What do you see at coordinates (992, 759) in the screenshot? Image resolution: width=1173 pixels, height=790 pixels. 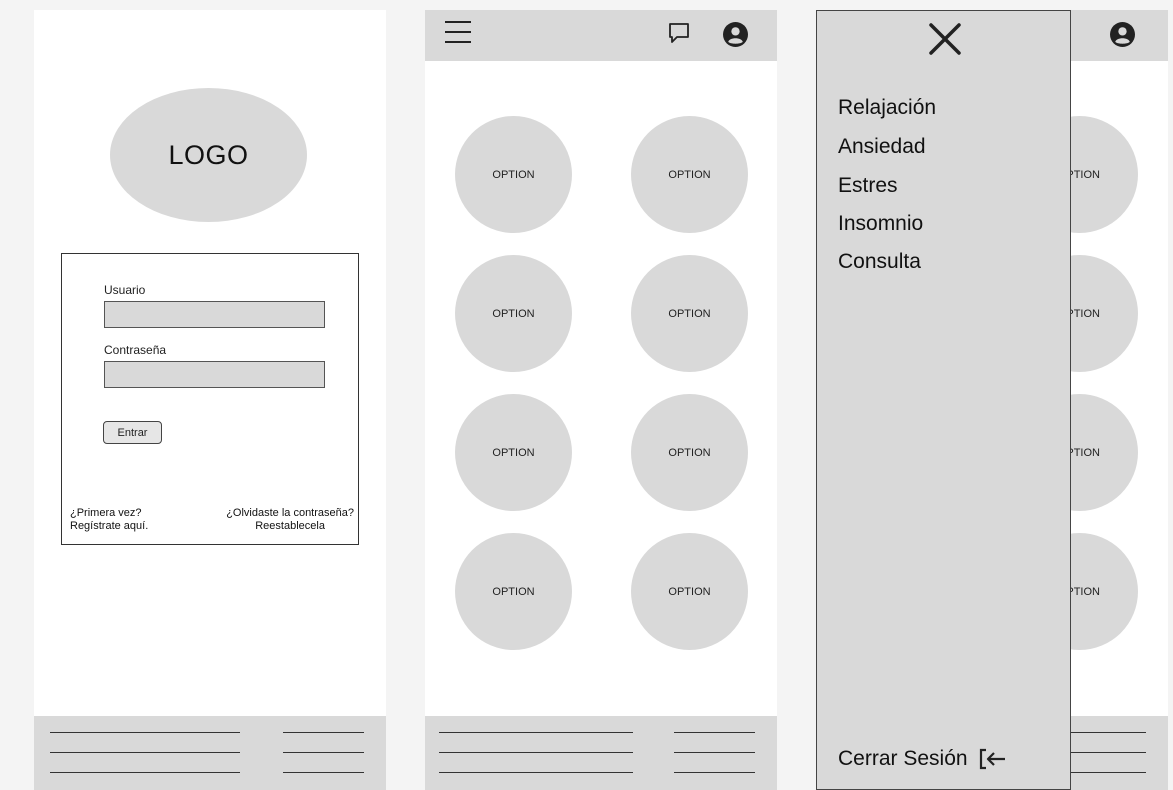 I see `logout-icon` at bounding box center [992, 759].